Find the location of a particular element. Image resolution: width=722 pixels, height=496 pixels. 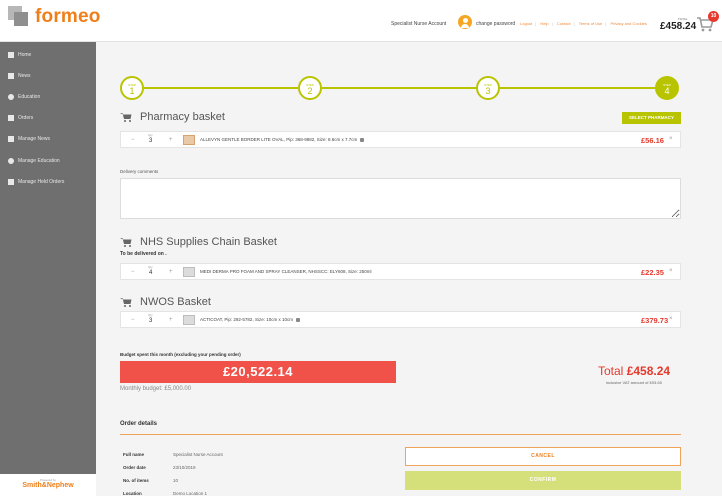

privacy-link: Privacy and Cookies is located at coordinates (628, 23).